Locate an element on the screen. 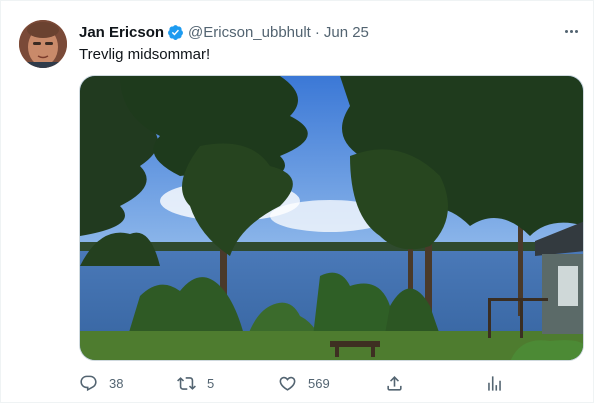 The width and height of the screenshot is (594, 403). more-horizontal-icon is located at coordinates (571, 31).